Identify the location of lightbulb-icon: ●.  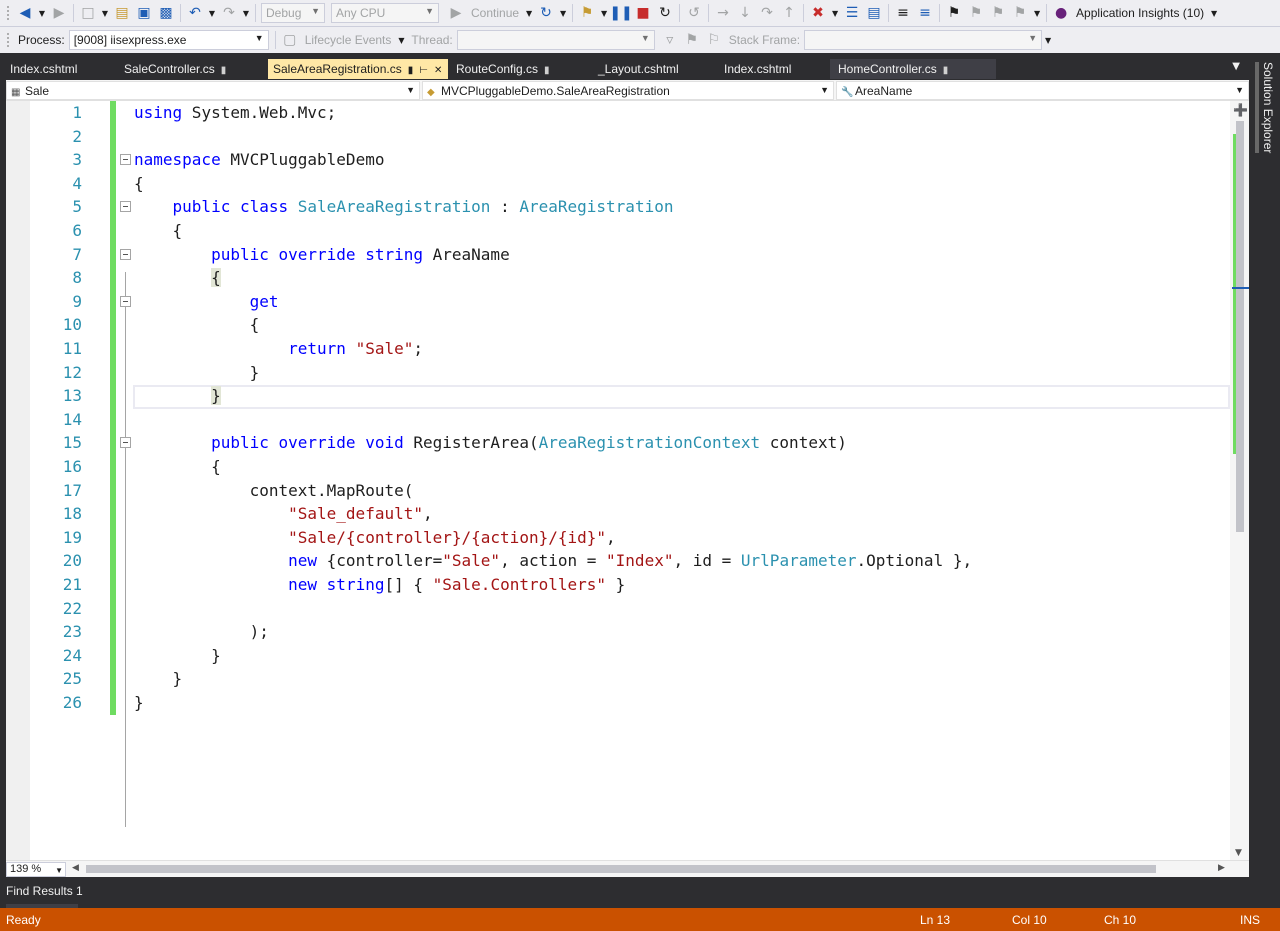
(1061, 13).